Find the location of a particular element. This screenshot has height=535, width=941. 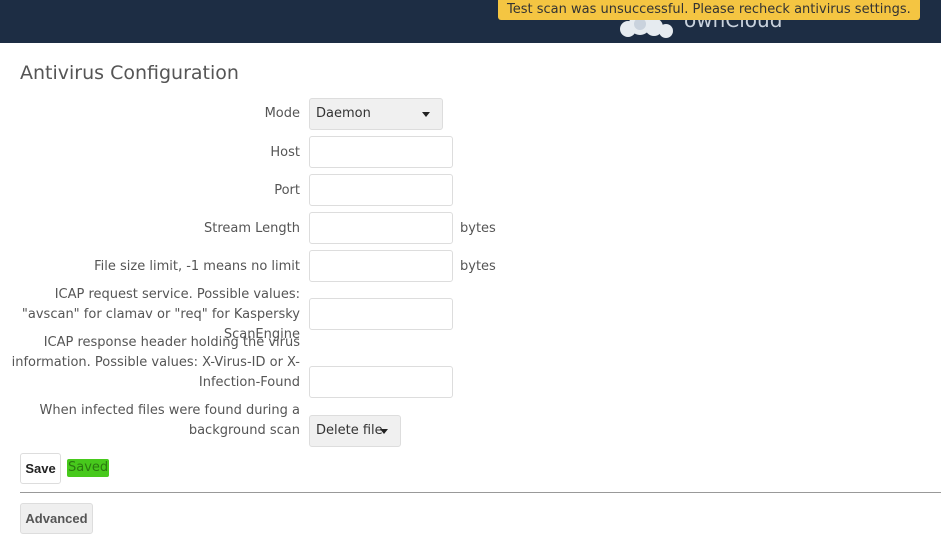

icap-response-header-input is located at coordinates (381, 382).